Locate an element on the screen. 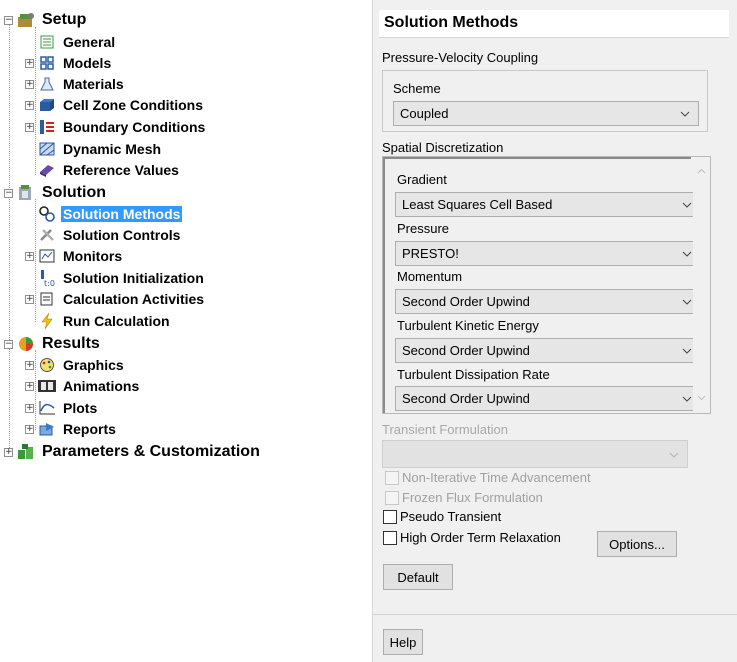 The width and height of the screenshot is (737, 662). scroll-down-icon is located at coordinates (701, 397).